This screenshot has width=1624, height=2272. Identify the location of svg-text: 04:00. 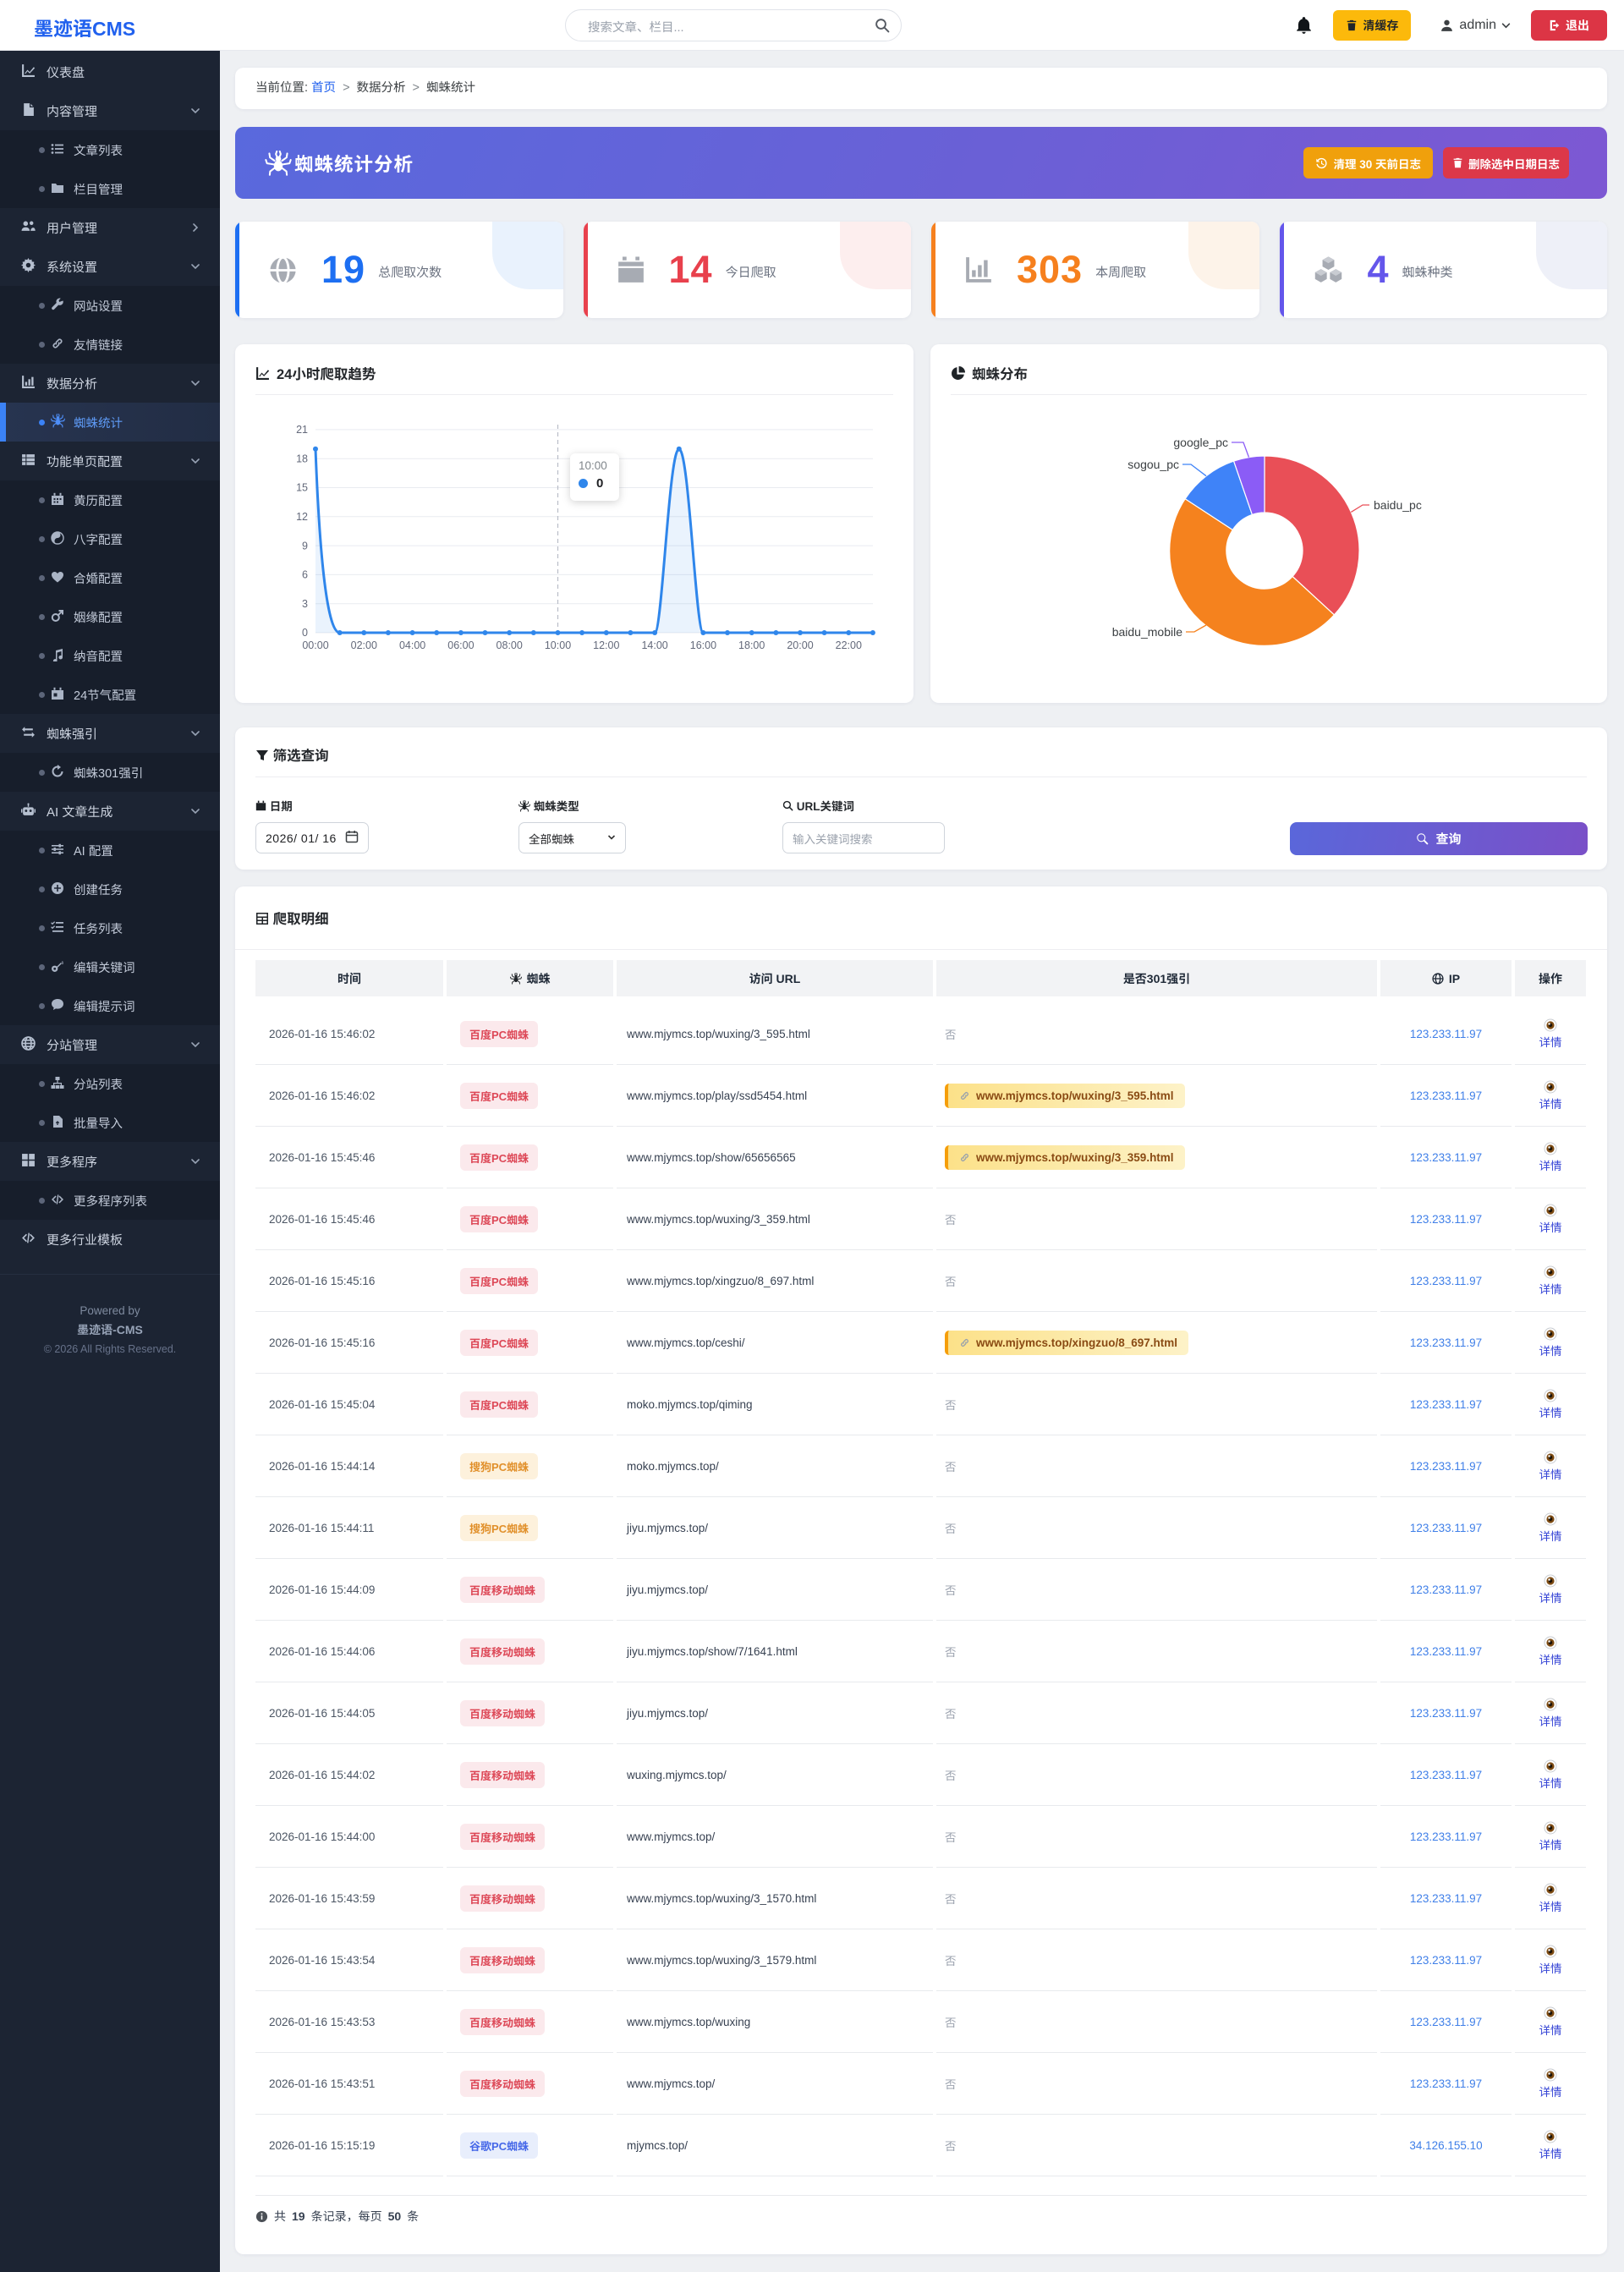
(412, 645).